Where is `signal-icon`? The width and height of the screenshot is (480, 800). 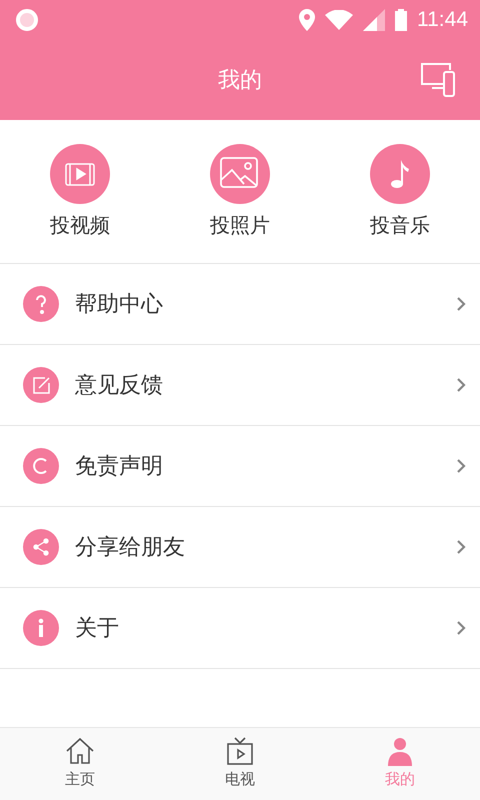 signal-icon is located at coordinates (374, 20).